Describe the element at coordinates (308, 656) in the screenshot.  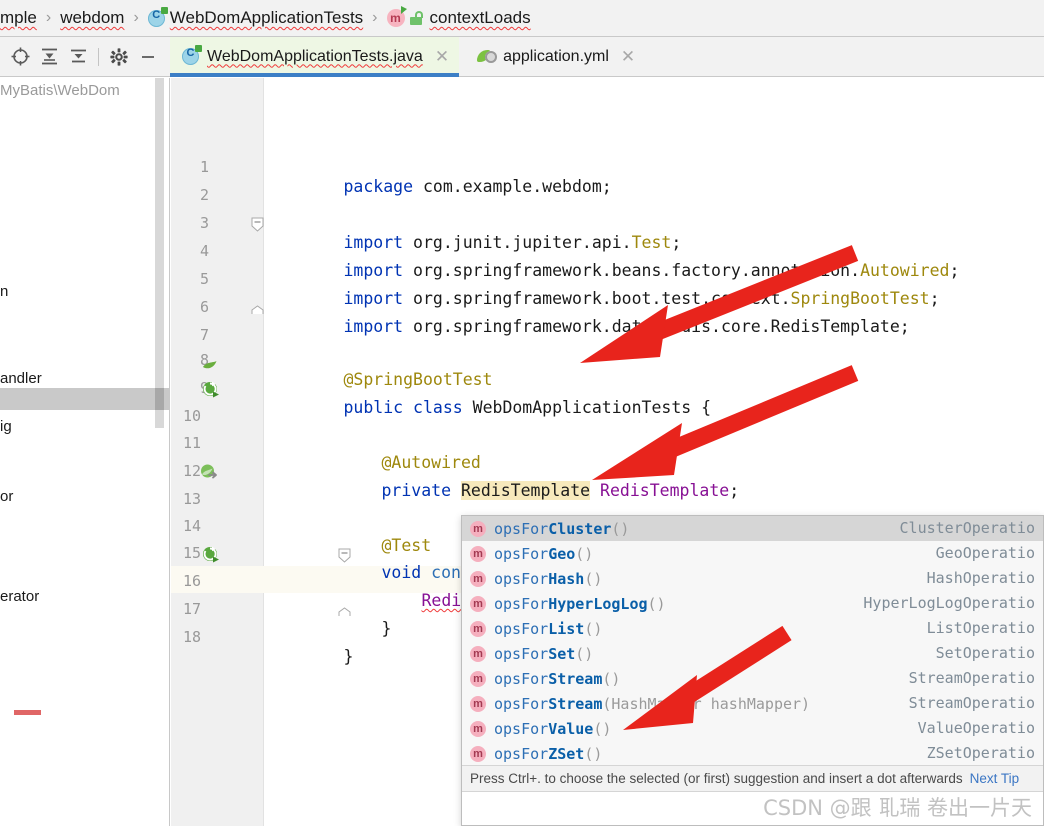
I see `code-line: }` at that location.